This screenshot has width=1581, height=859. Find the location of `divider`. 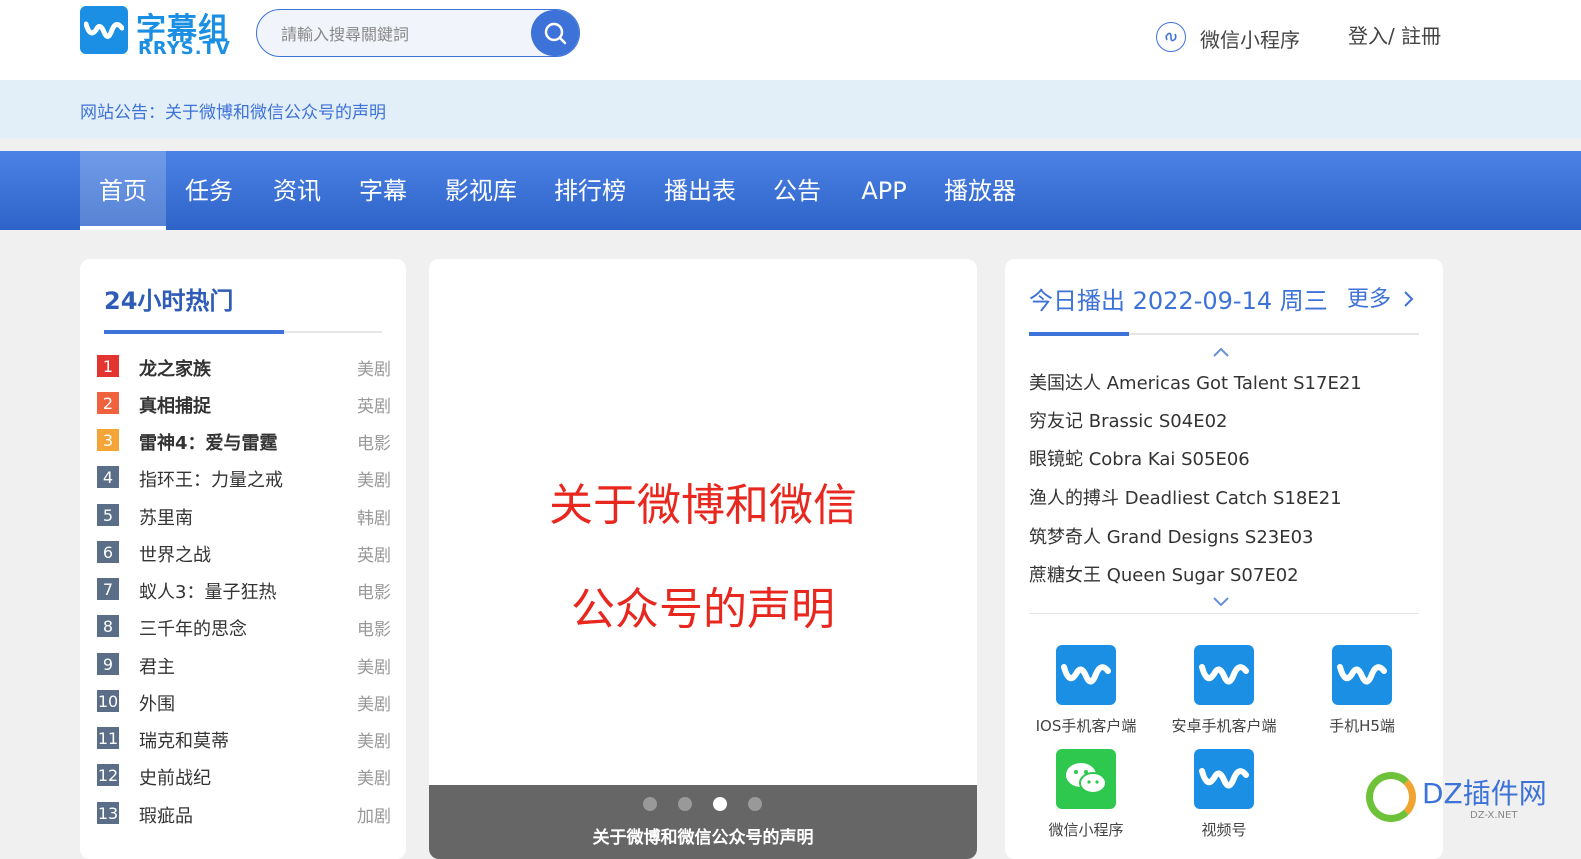

divider is located at coordinates (1224, 613).